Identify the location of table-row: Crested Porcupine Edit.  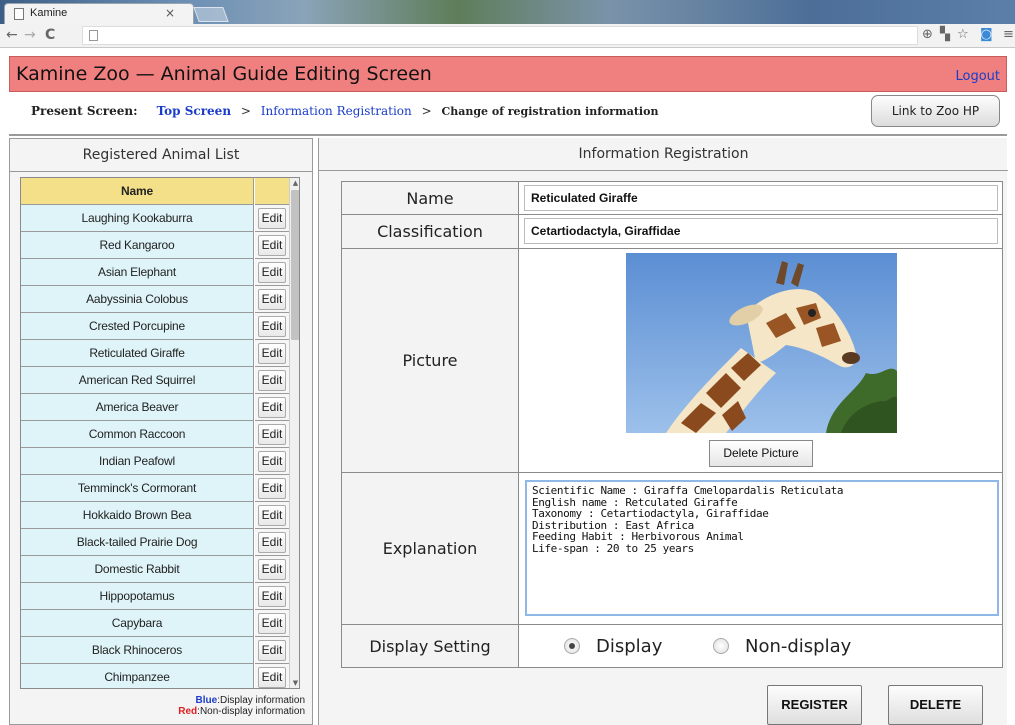
(155, 326).